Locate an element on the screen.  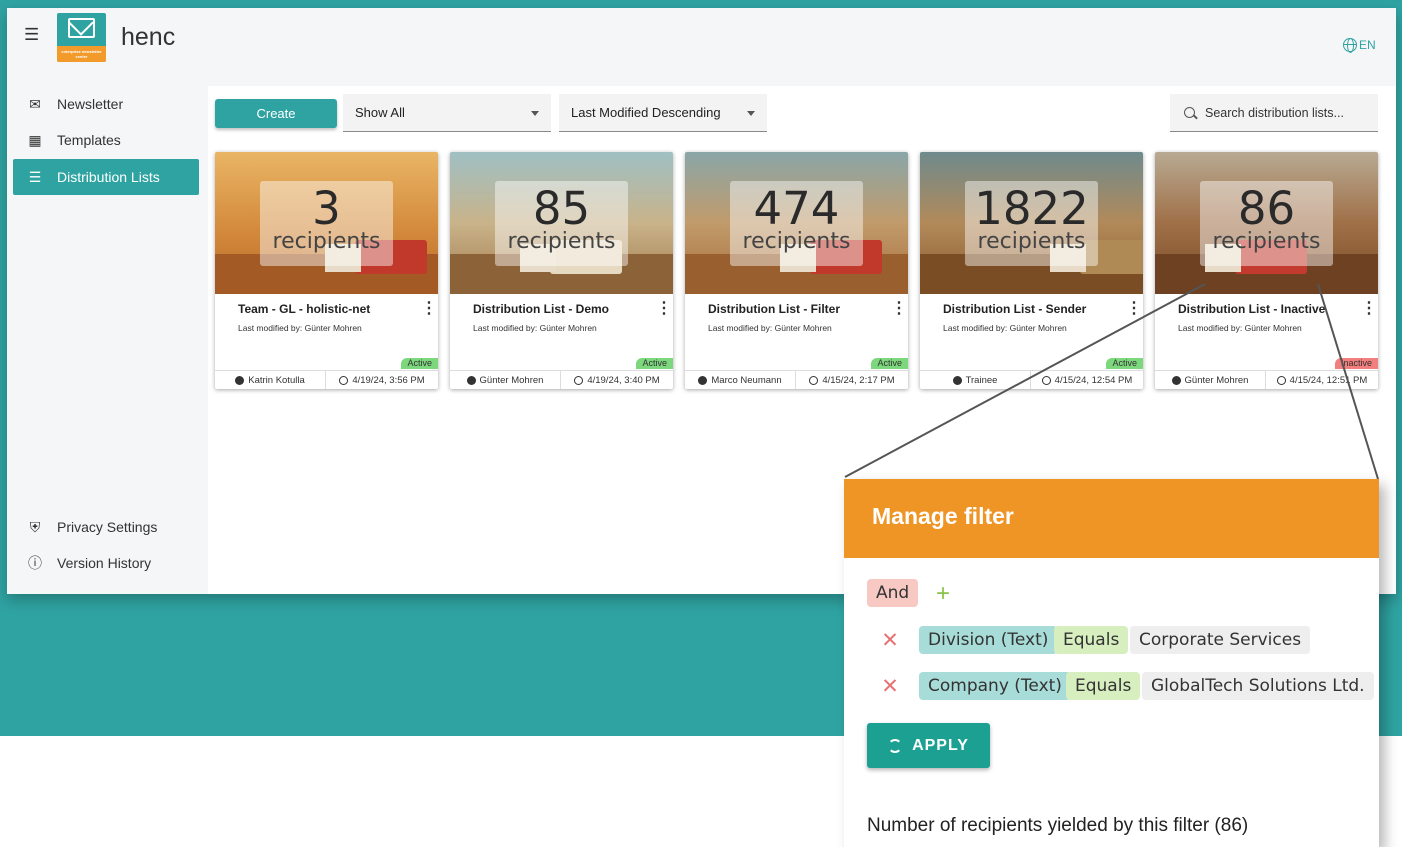
sync-icon is located at coordinates (895, 745).